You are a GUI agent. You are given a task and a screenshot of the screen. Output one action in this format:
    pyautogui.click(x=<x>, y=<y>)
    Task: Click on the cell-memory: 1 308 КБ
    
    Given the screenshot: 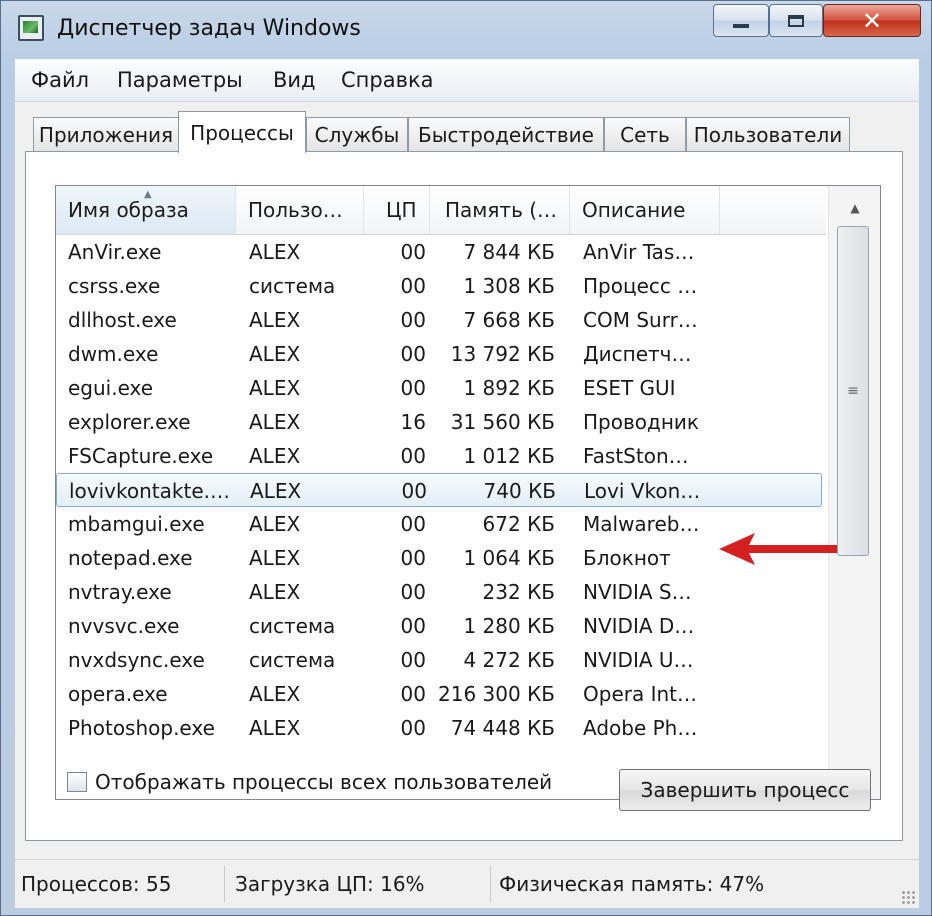 What is the action you would take?
    pyautogui.click(x=509, y=286)
    